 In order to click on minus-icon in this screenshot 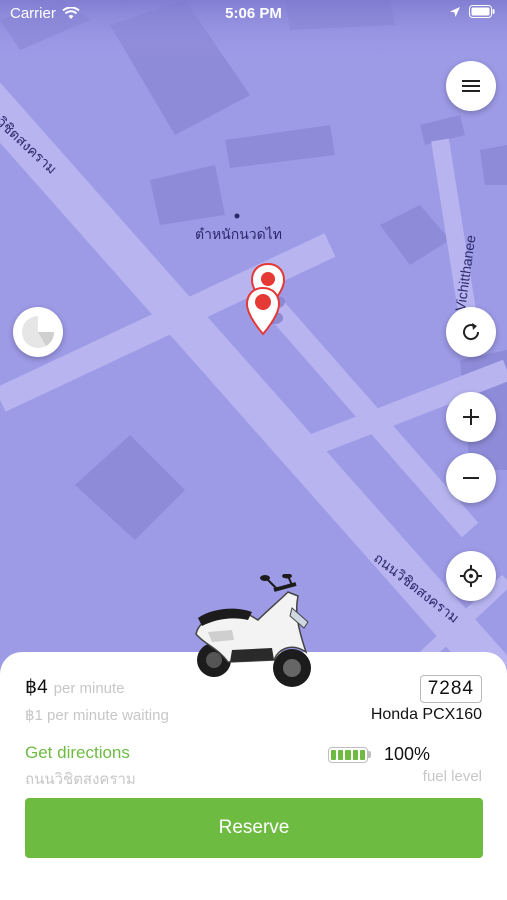, I will do `click(471, 478)`.